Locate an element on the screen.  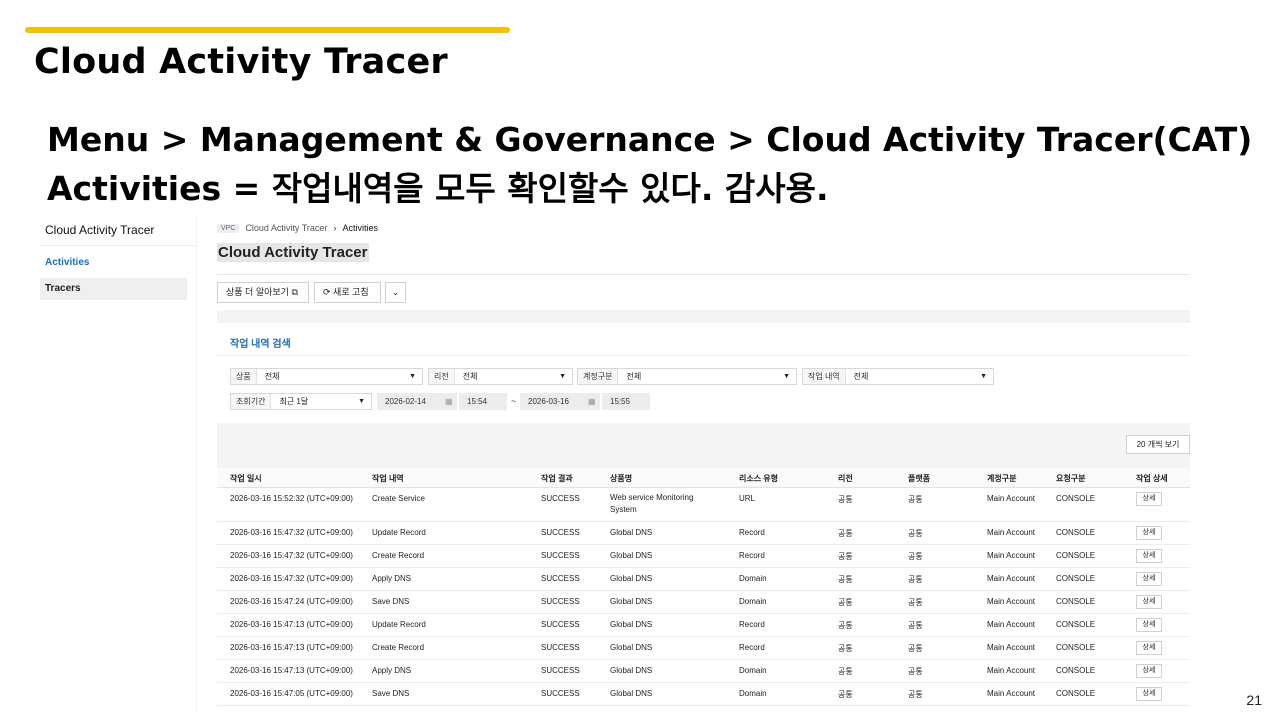
learn-more-button: 상품 더 알아보기 ⧉ is located at coordinates (263, 292).